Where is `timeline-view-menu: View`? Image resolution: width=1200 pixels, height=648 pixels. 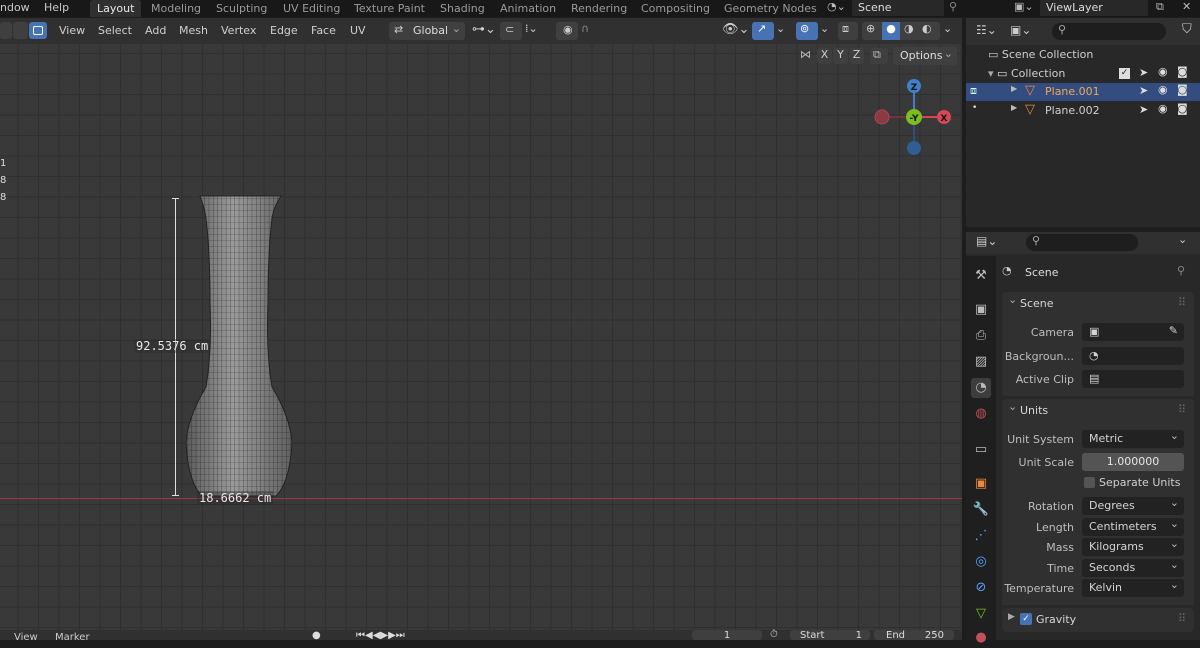
timeline-view-menu: View is located at coordinates (26, 637).